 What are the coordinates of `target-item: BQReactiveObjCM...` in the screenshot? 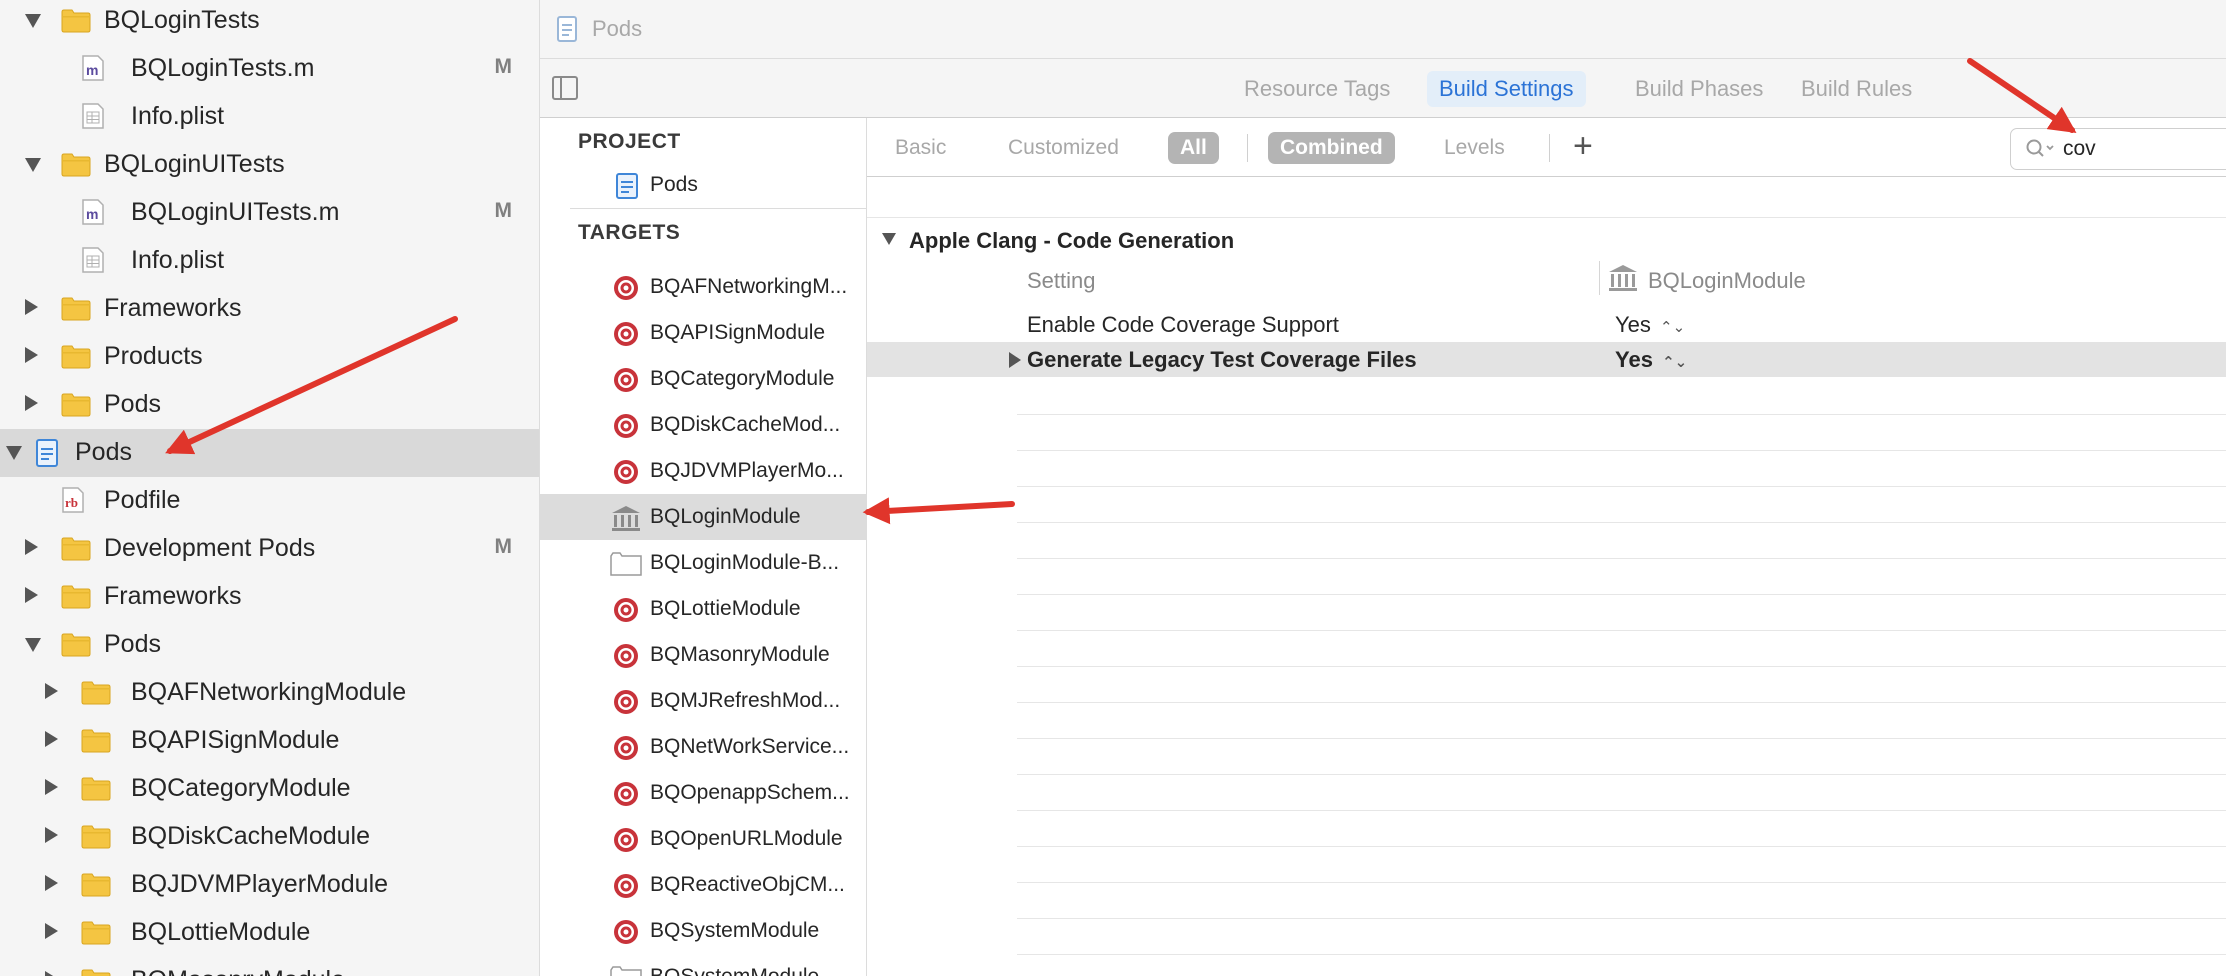 It's located at (703, 885).